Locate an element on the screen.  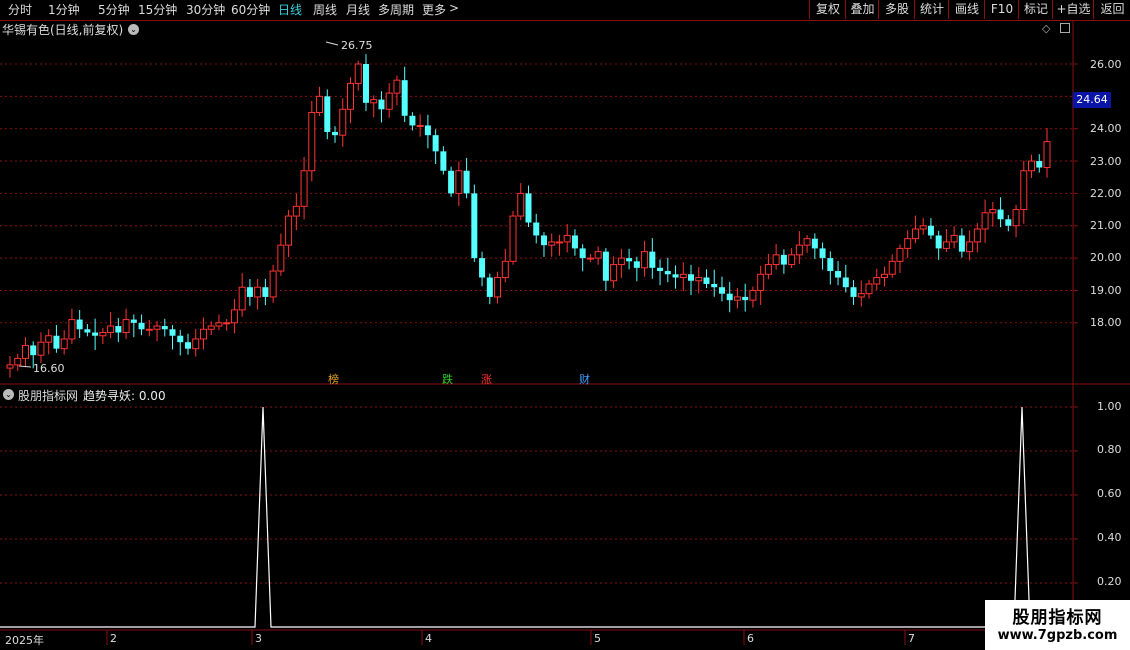
event-tag-cai: 财 is located at coordinates (584, 379).